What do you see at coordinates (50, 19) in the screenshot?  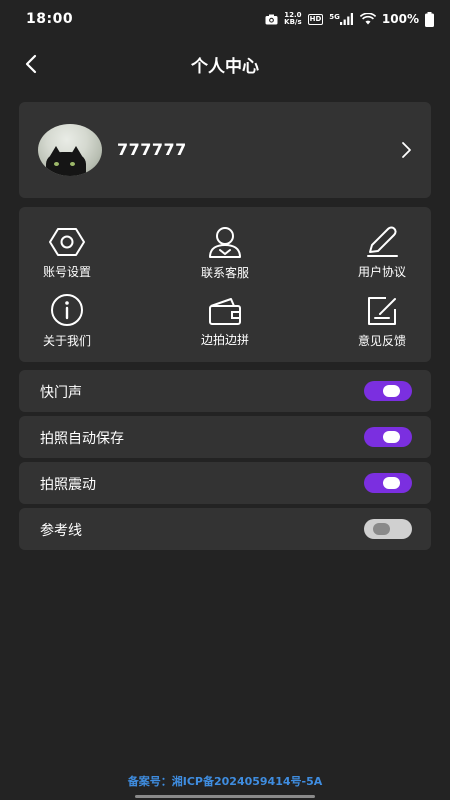 I see `status-time: 18:00` at bounding box center [50, 19].